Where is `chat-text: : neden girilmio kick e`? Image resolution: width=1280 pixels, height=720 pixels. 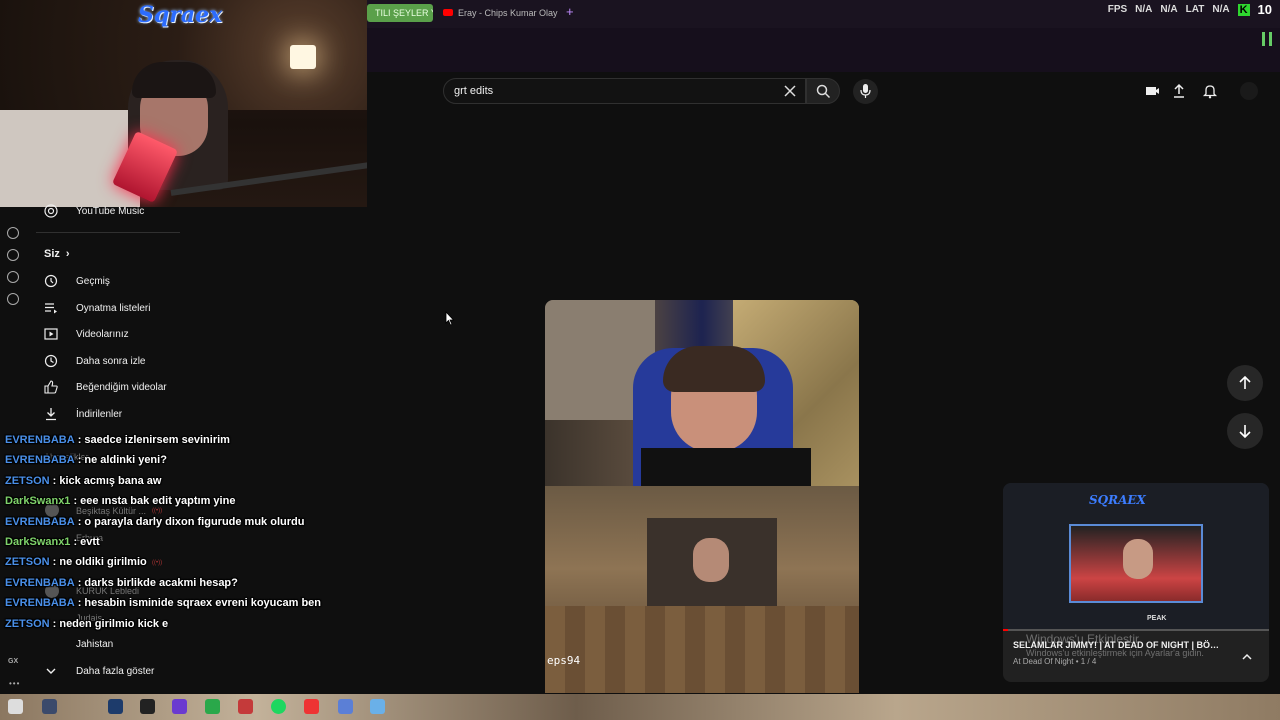
chat-text: : neden girilmio kick e is located at coordinates (110, 623).